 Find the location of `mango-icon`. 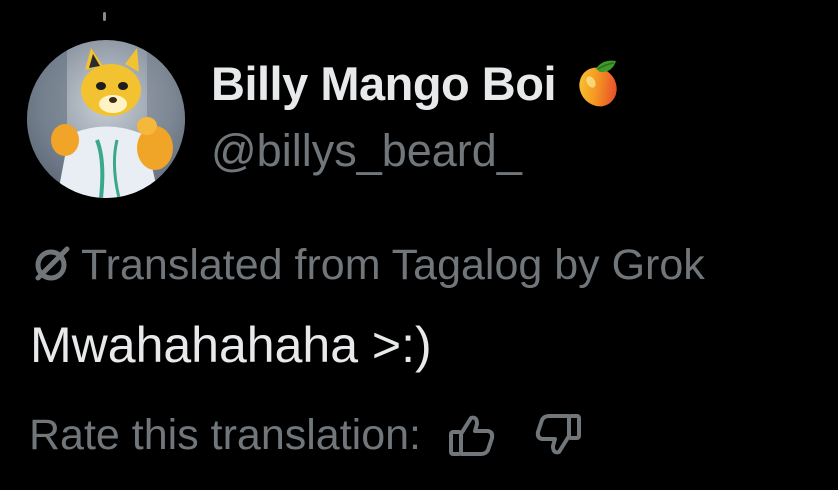

mango-icon is located at coordinates (598, 85).